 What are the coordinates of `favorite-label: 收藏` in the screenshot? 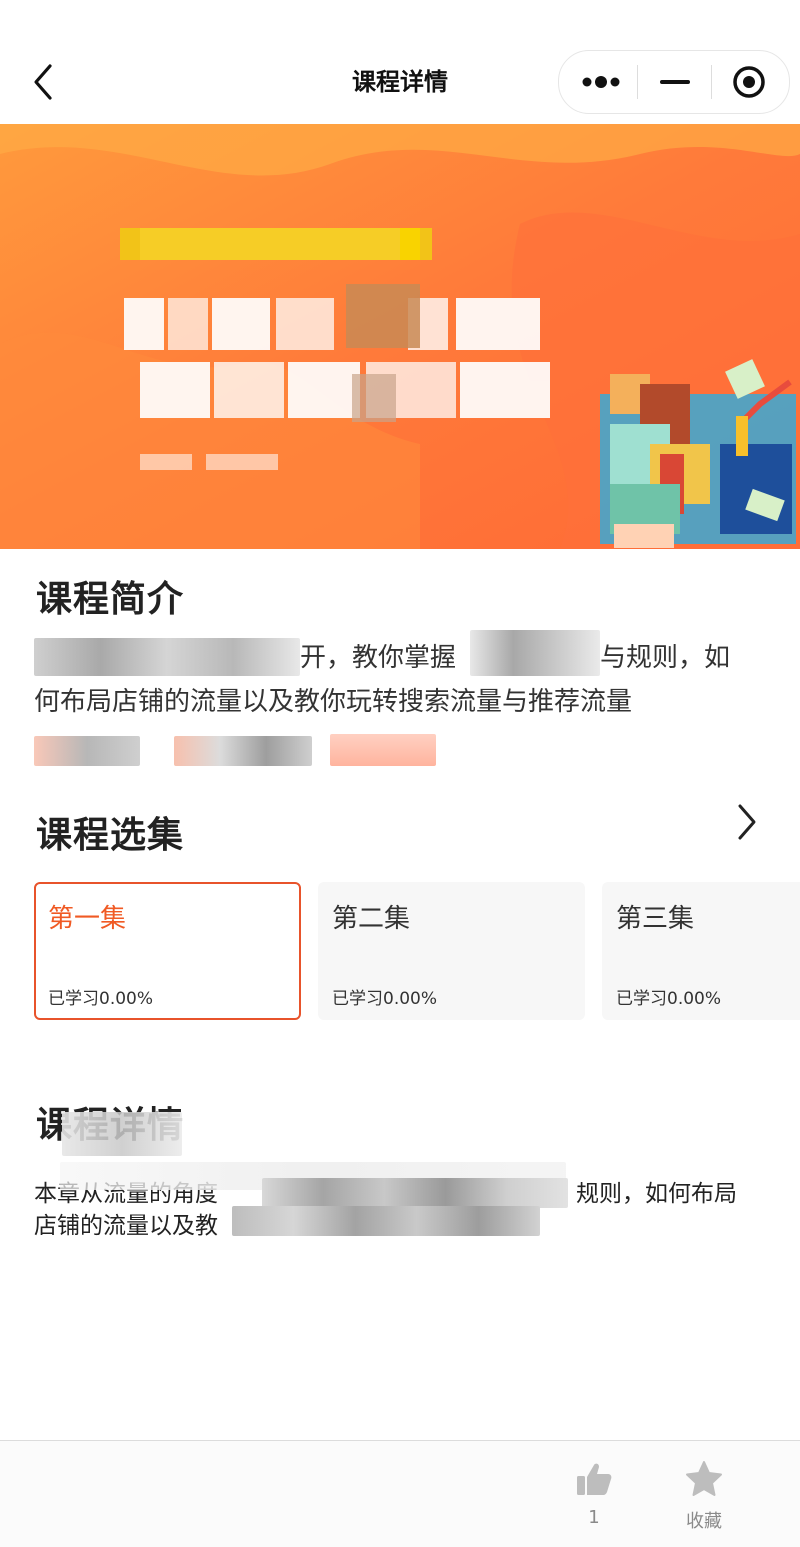 It's located at (704, 1521).